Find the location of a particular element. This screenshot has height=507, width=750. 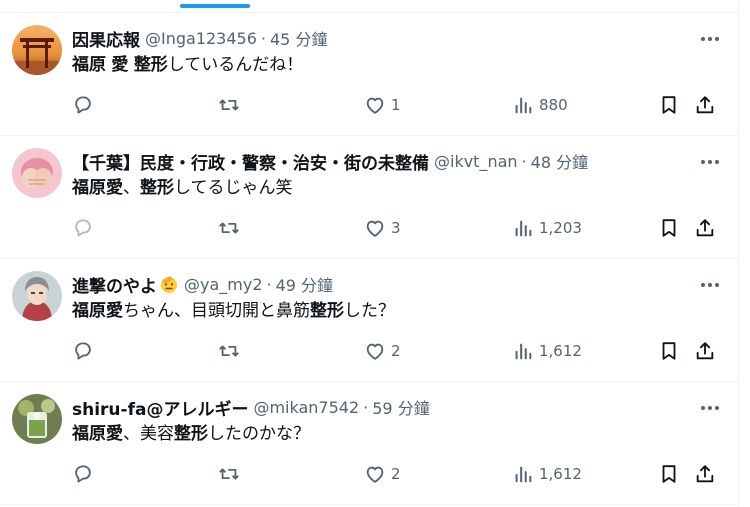

text-part: 、美容 is located at coordinates (148, 434).